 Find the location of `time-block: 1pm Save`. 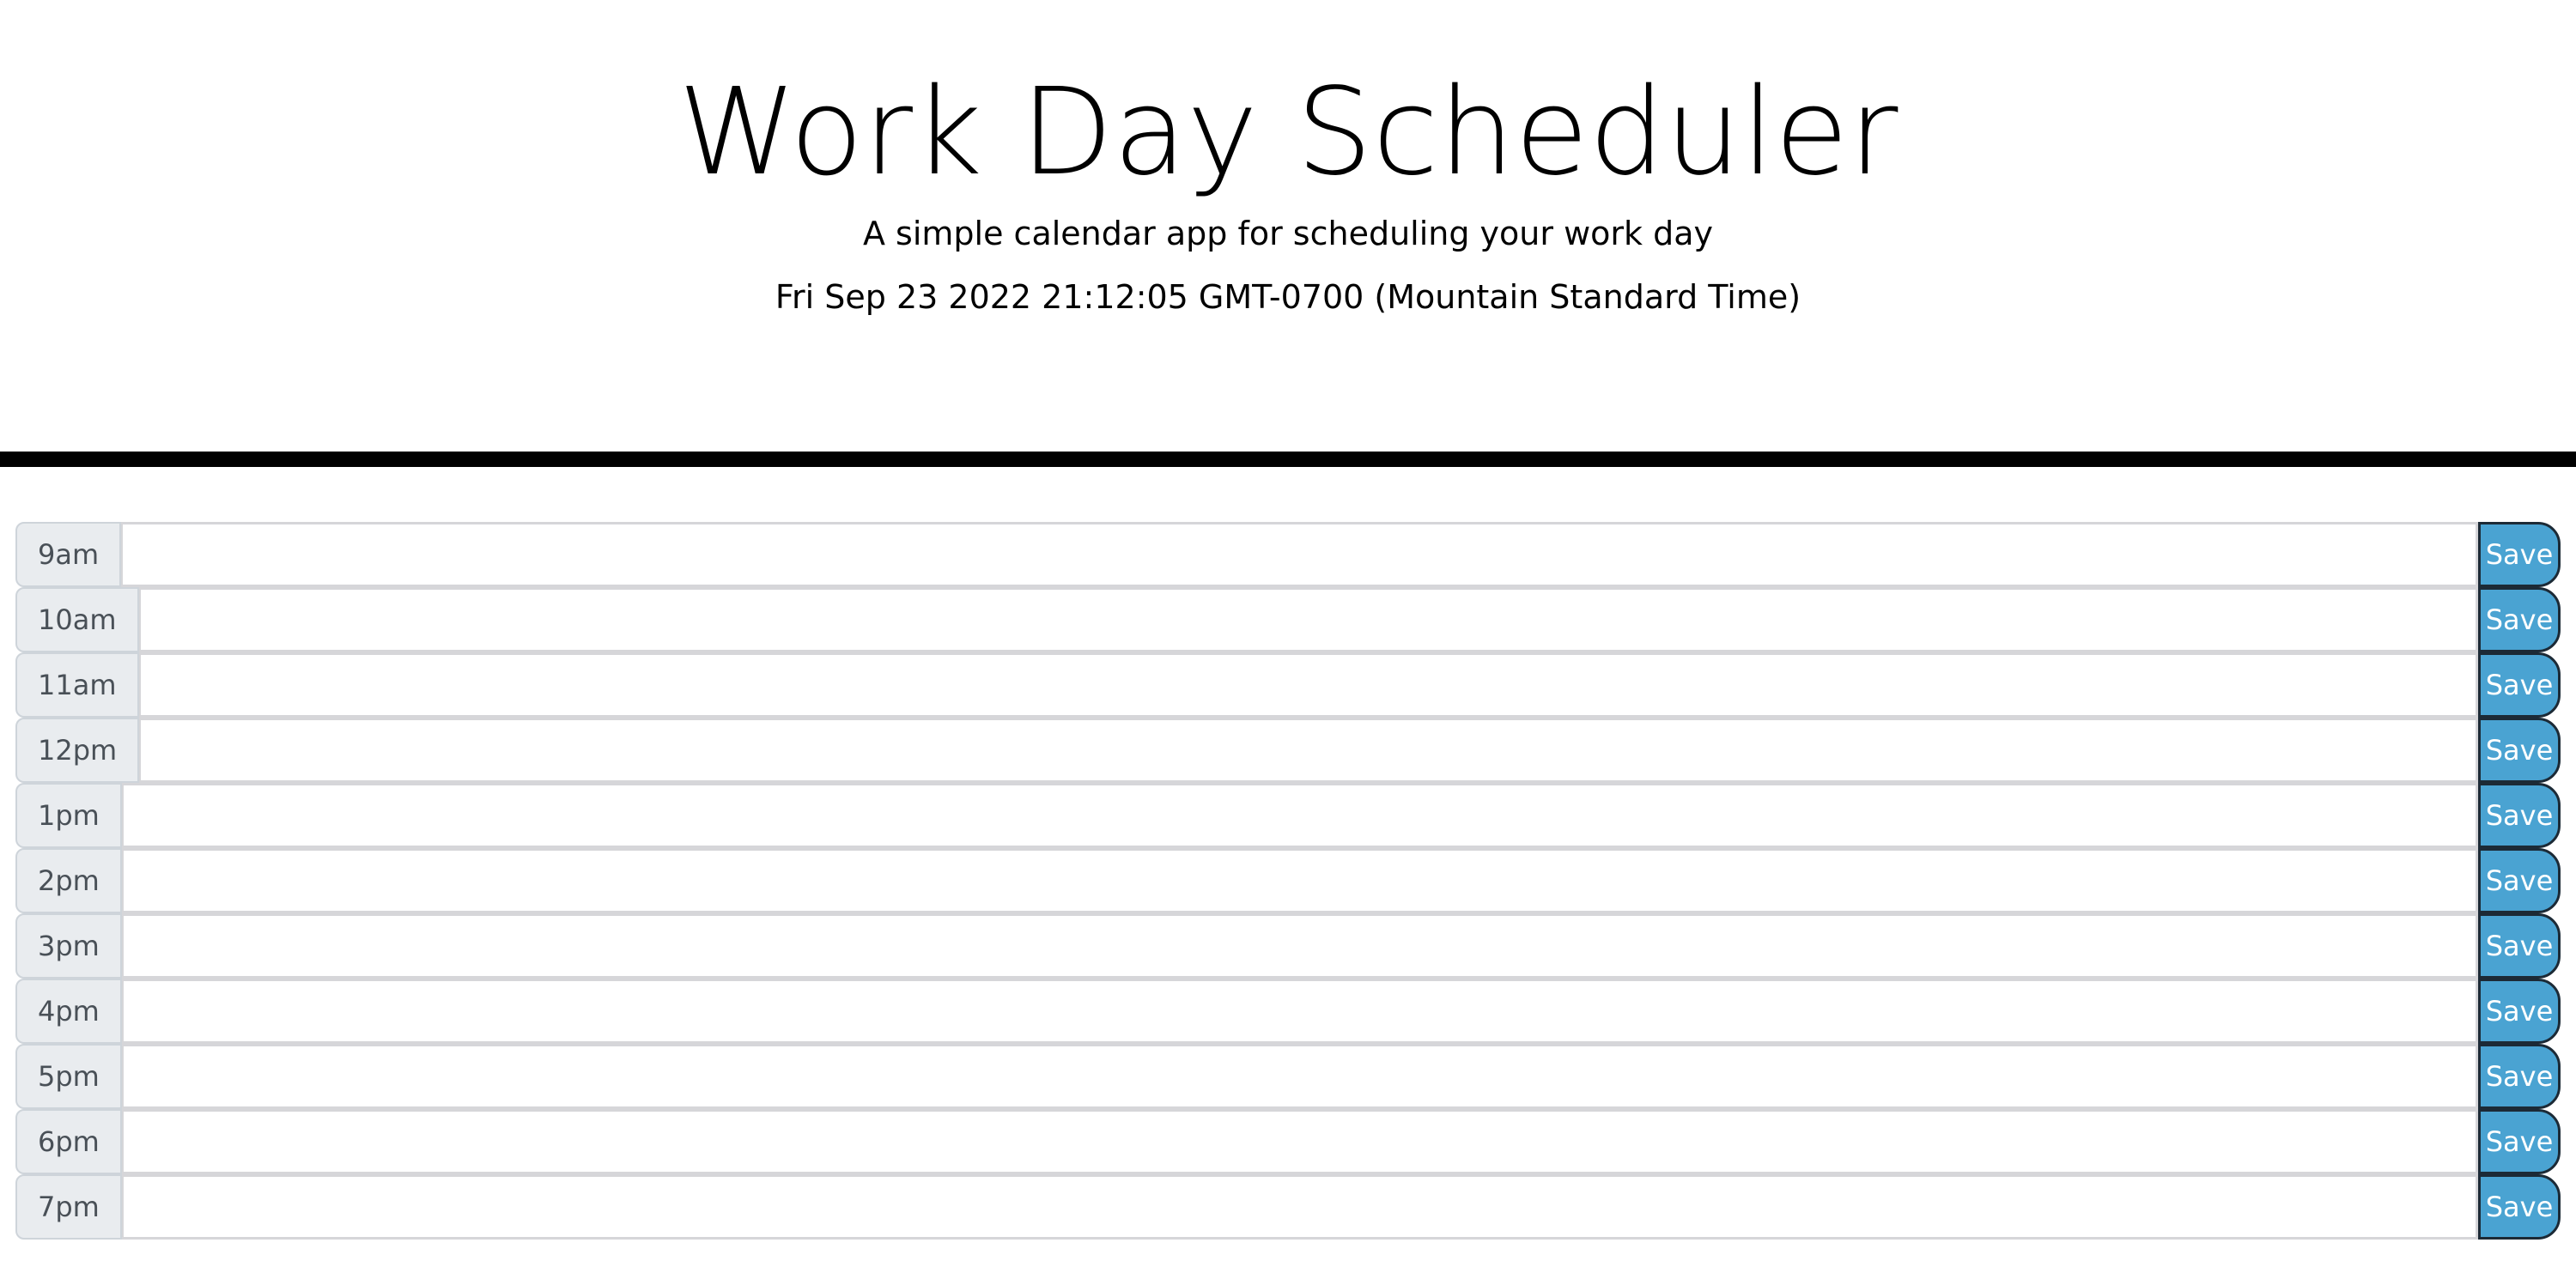

time-block: 1pm Save is located at coordinates (1288, 816).